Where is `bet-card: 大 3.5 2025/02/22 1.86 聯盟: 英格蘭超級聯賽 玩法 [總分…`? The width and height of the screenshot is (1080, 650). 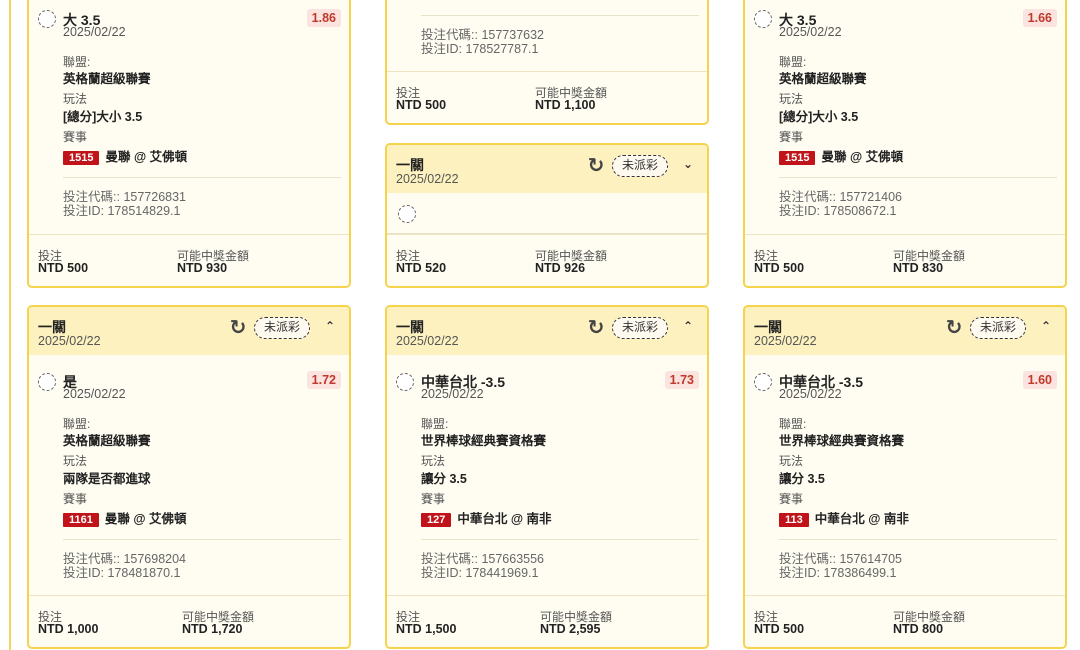
bet-card: 大 3.5 2025/02/22 1.86 聯盟: 英格蘭超級聯賽 玩法 [總分… is located at coordinates (189, 144).